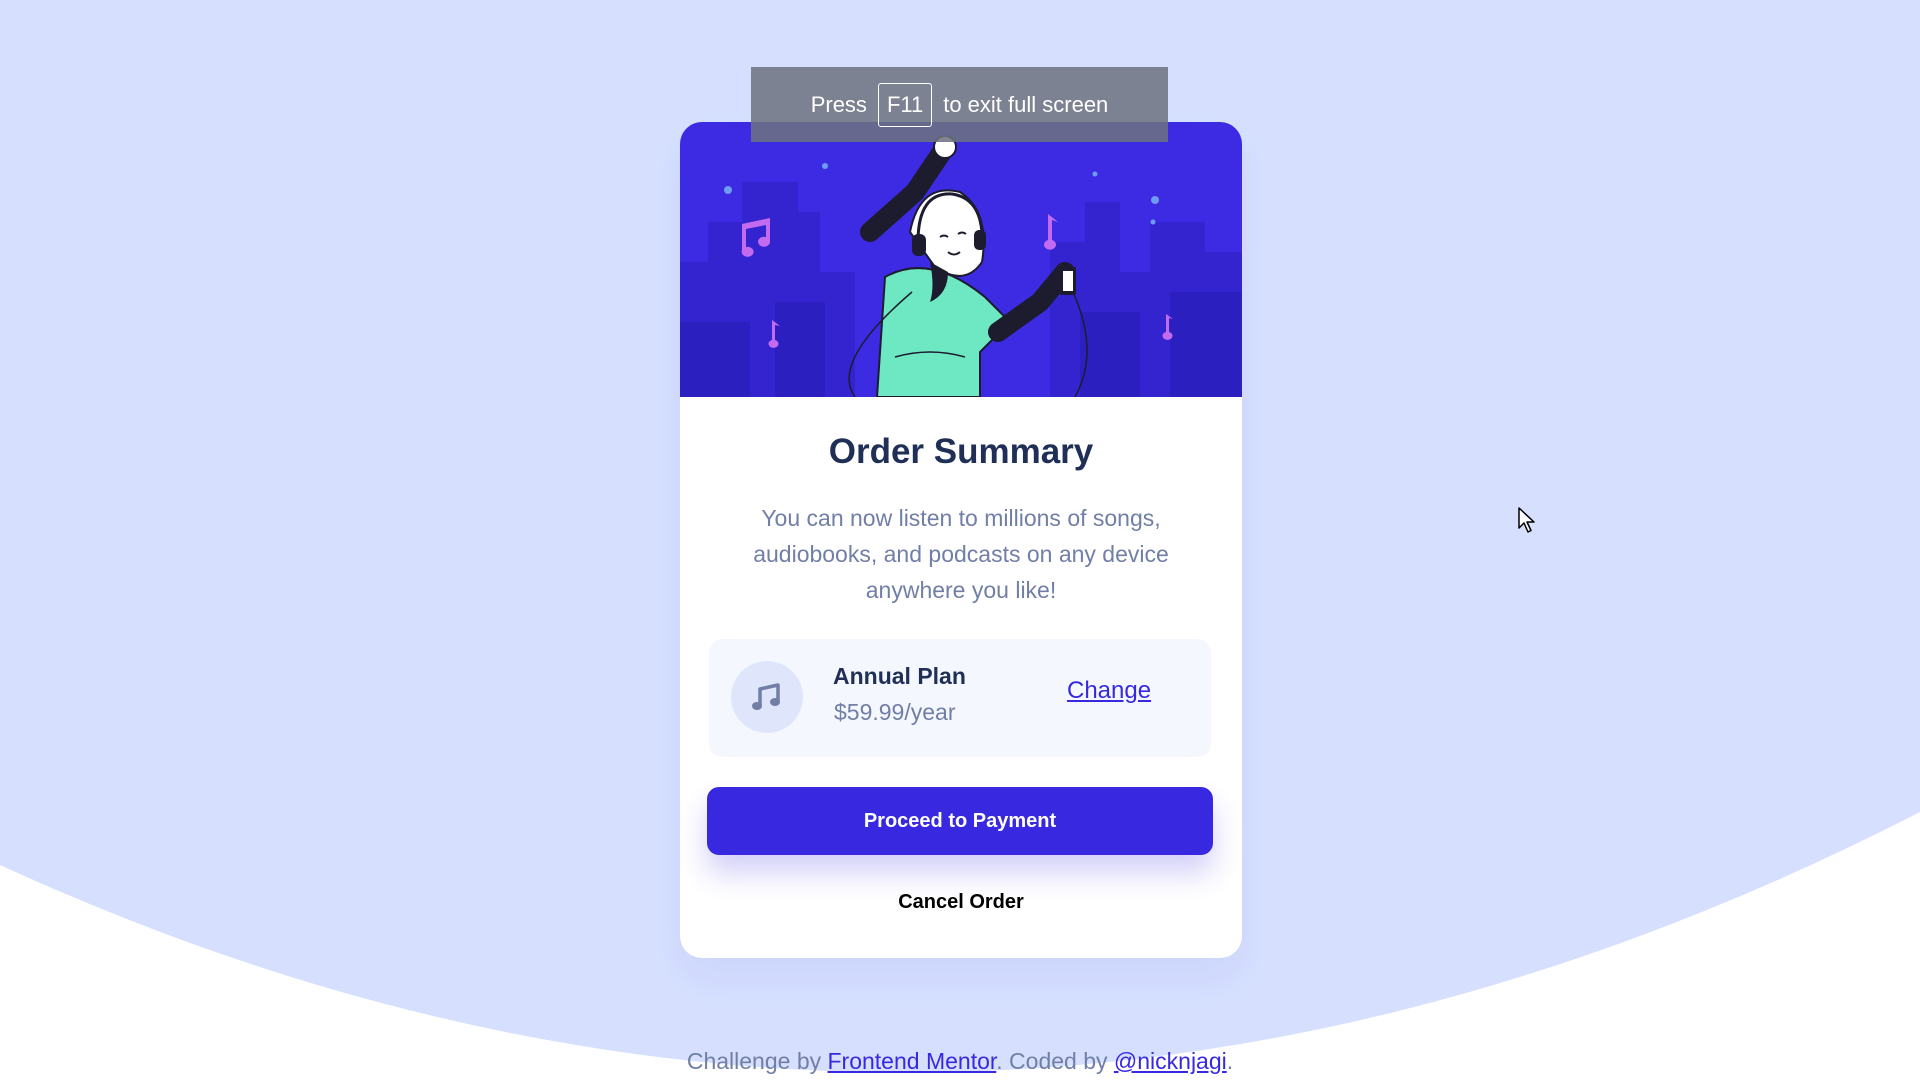  Describe the element at coordinates (905, 104) in the screenshot. I see `f11-key-badge: F11` at that location.